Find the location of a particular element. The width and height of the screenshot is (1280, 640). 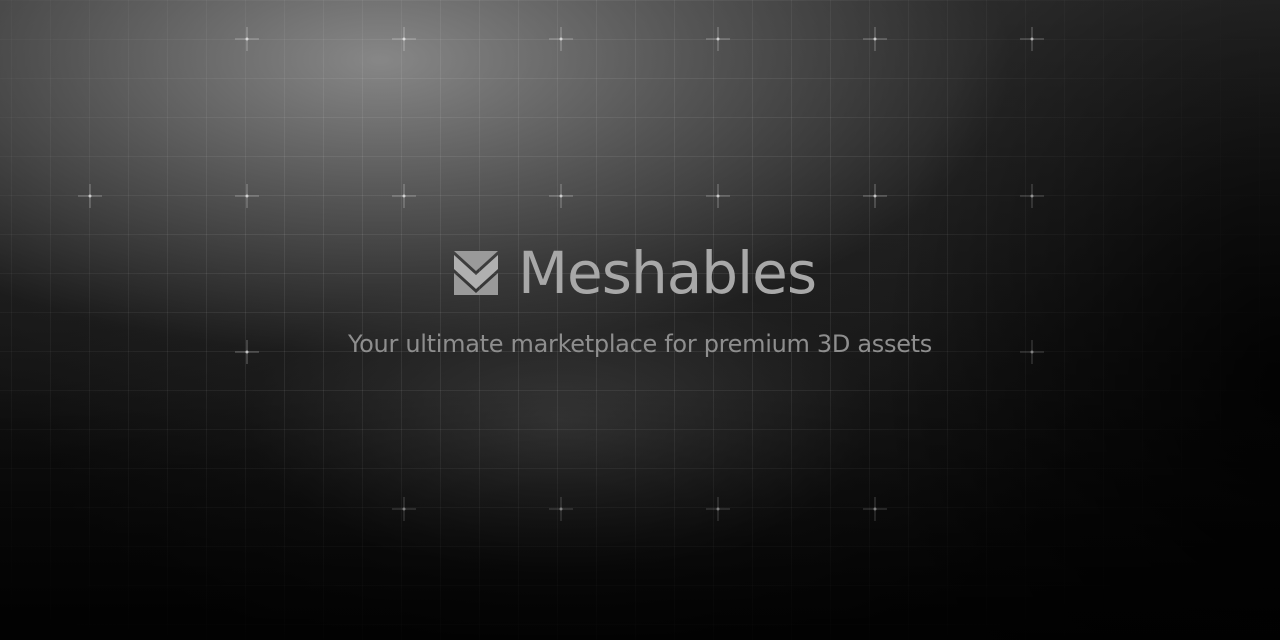

chevron-stack-icon is located at coordinates (476, 273).